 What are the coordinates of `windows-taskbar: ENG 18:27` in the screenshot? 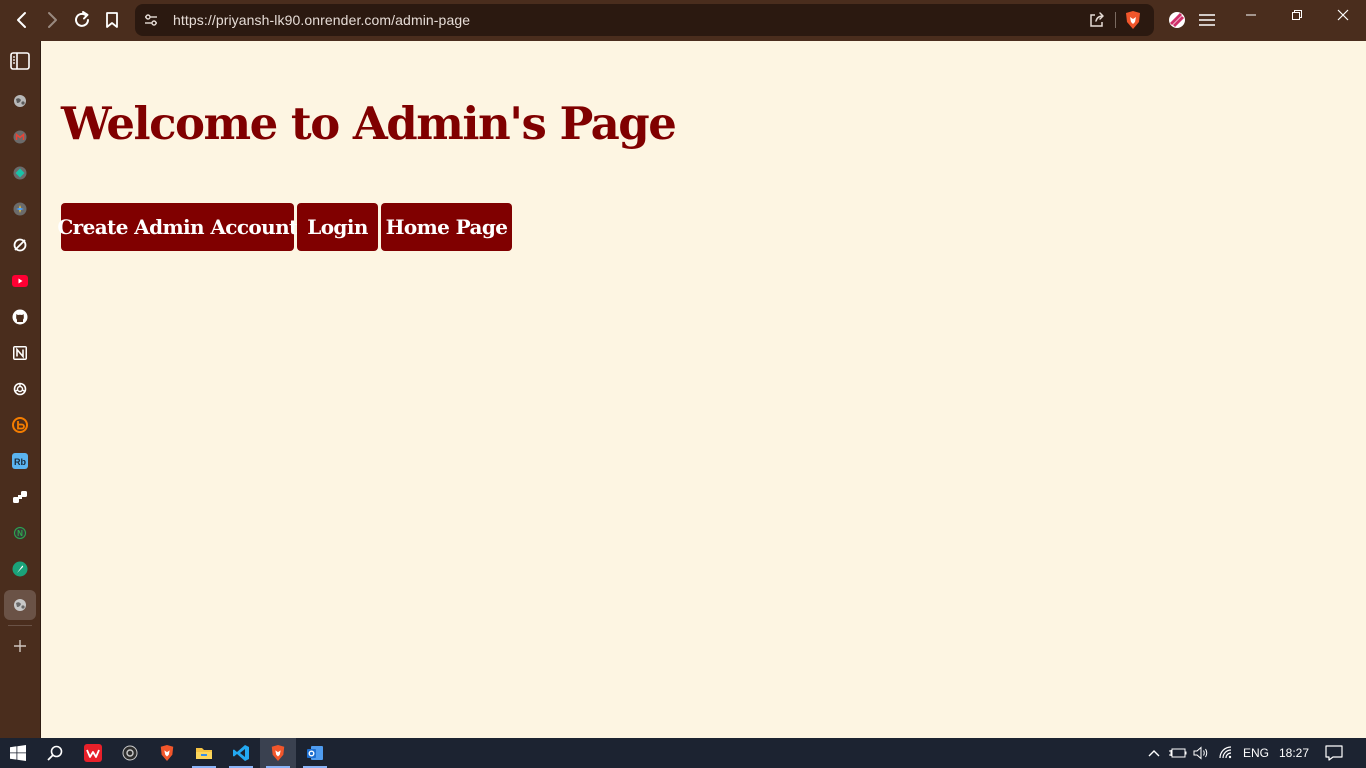 It's located at (683, 753).